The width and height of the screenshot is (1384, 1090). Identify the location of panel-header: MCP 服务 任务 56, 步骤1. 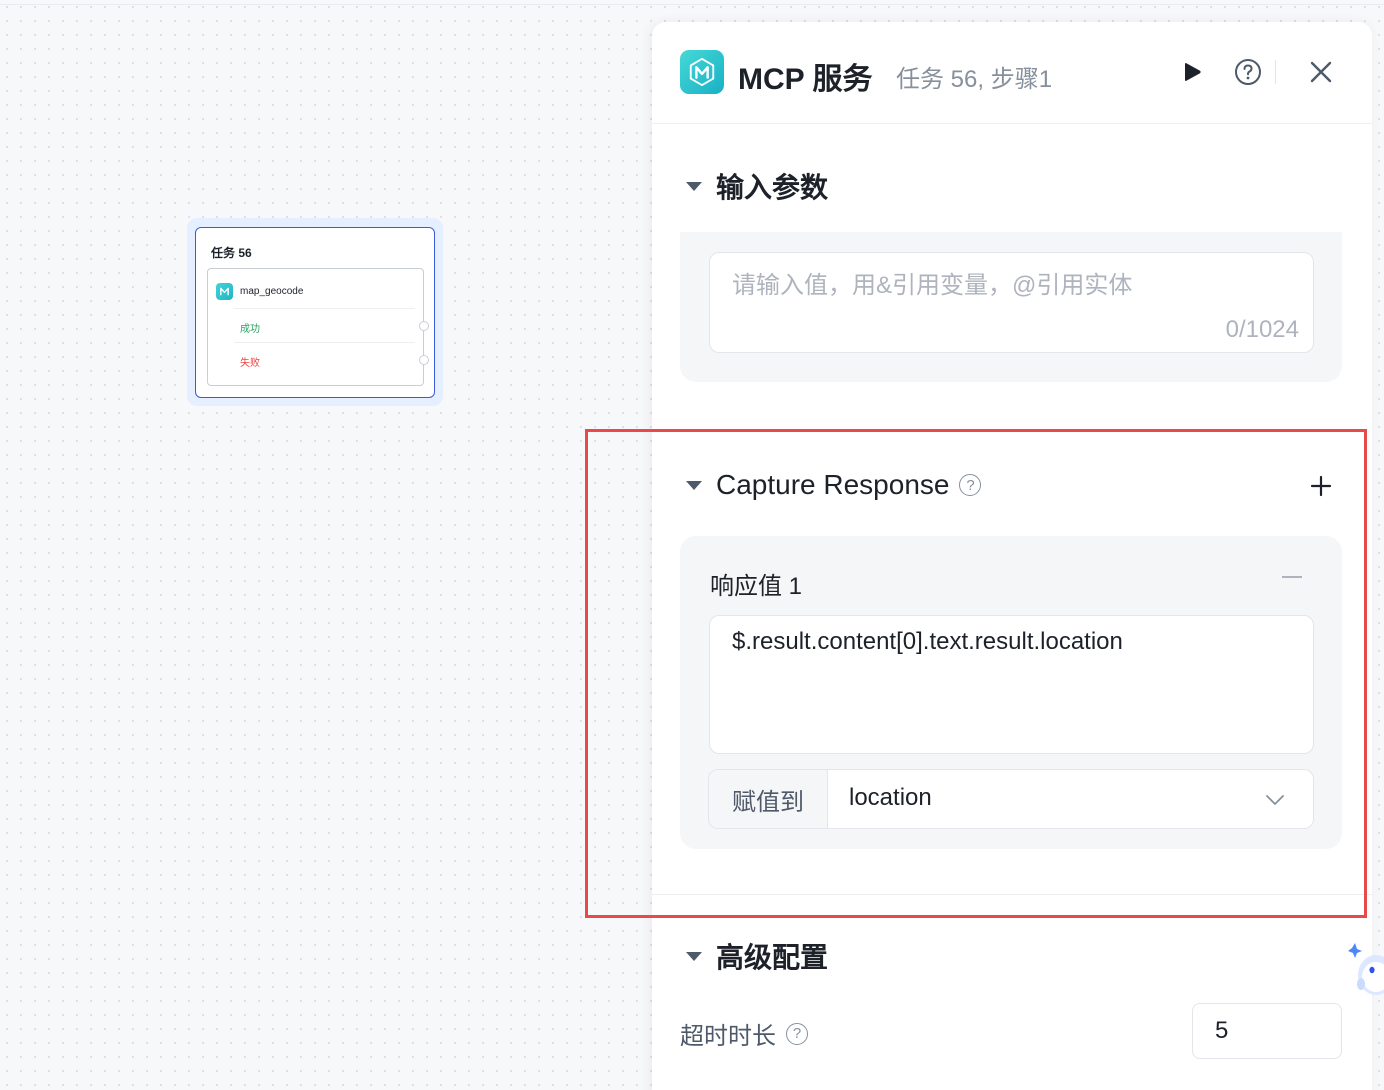
(1012, 73).